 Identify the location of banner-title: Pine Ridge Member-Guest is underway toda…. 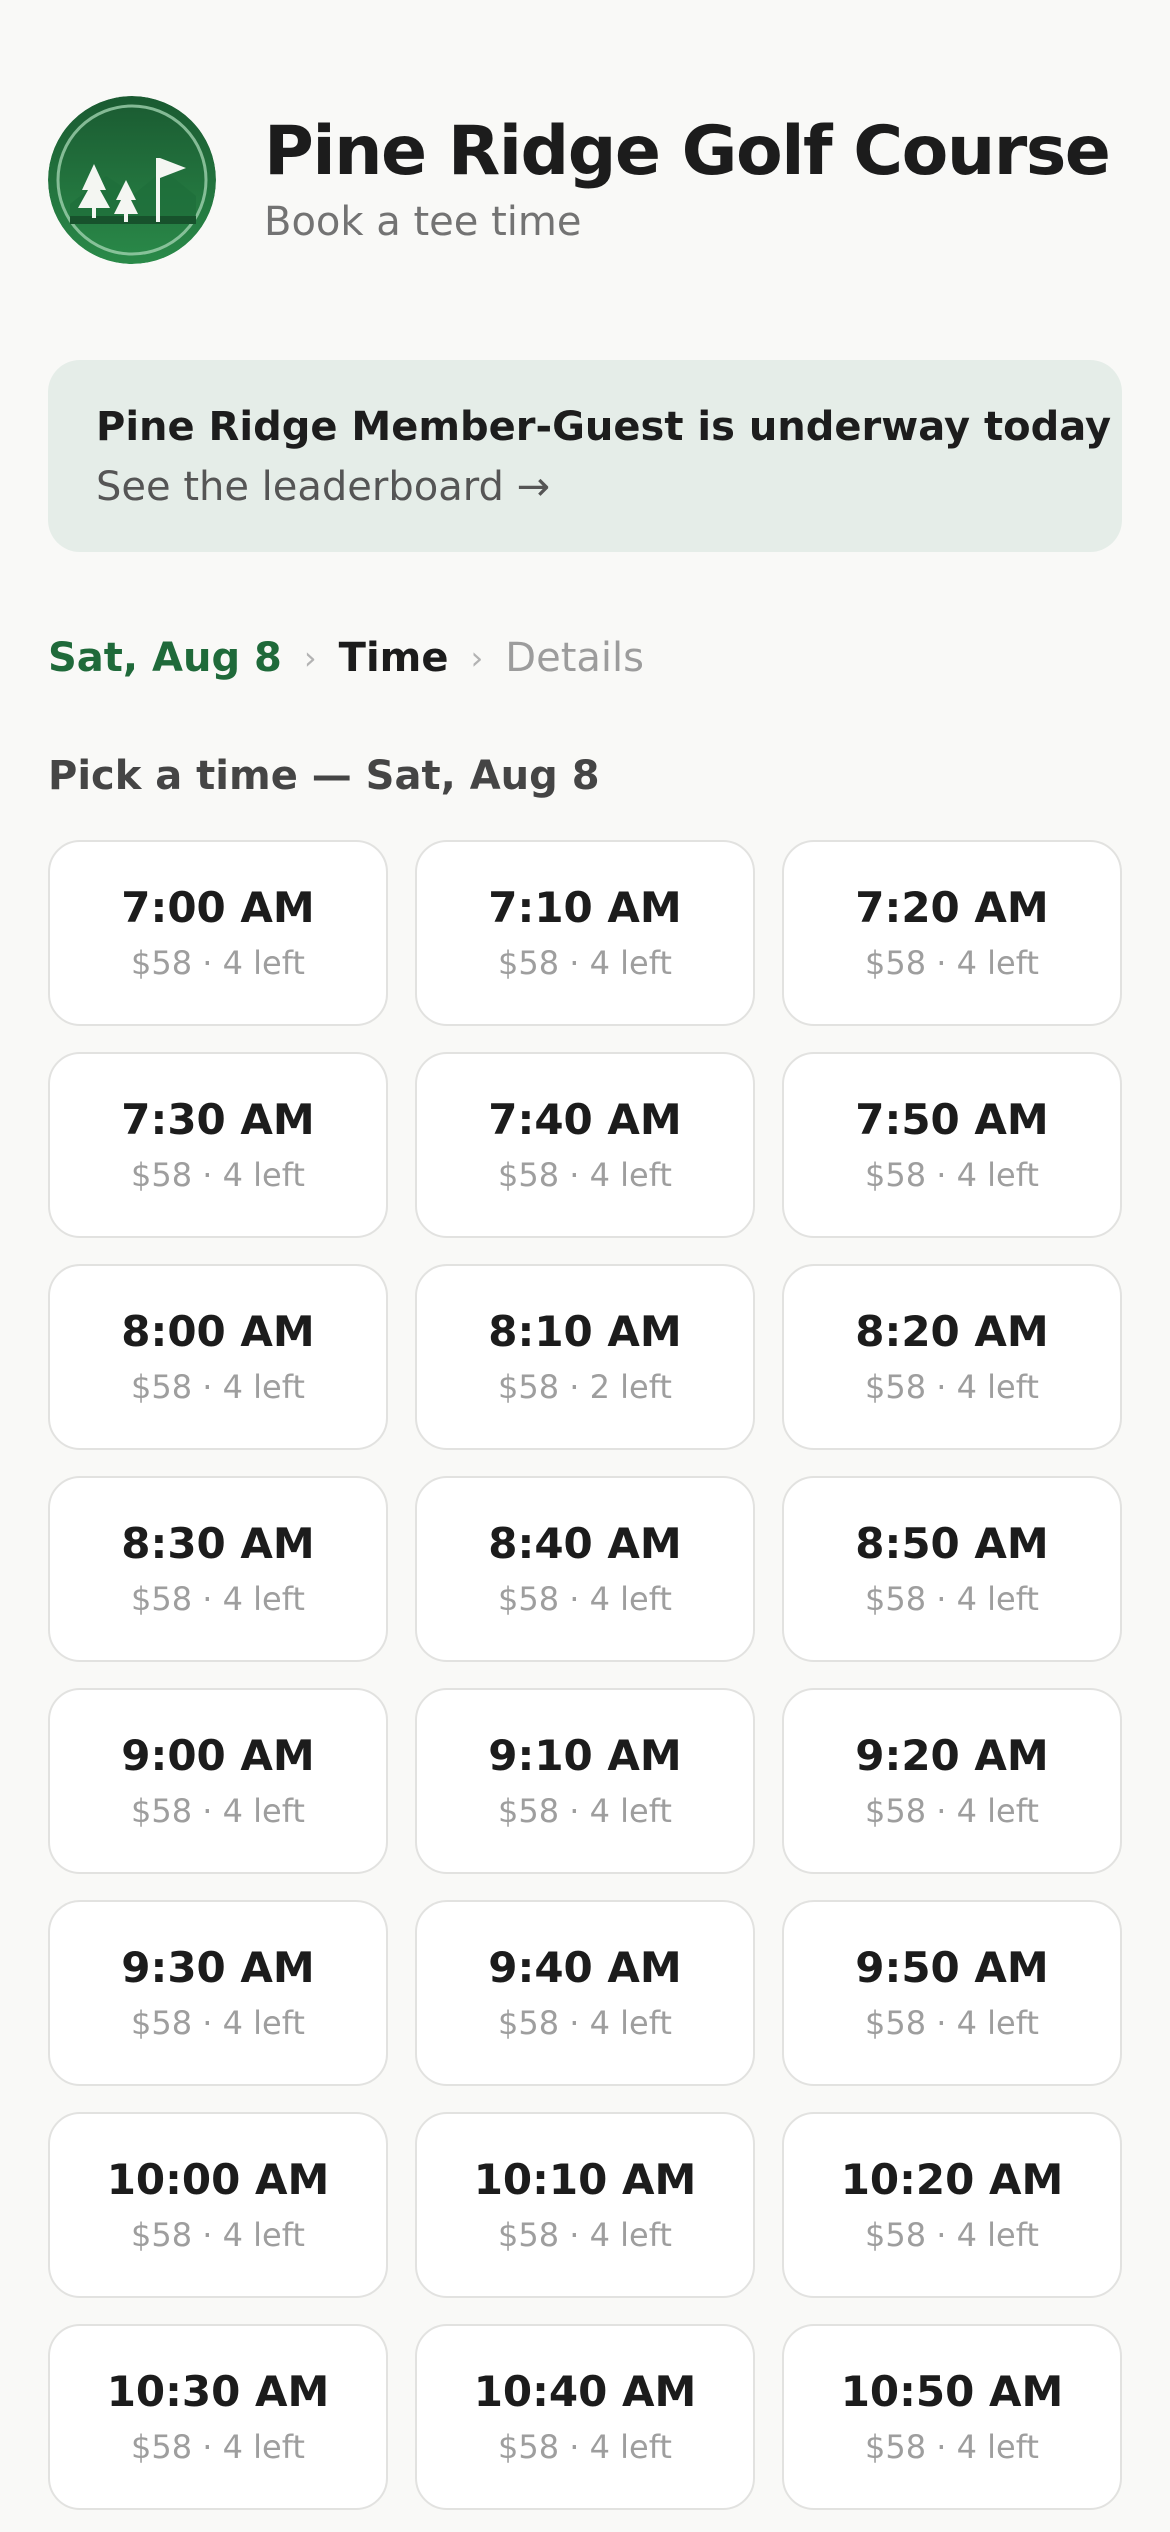
(604, 427).